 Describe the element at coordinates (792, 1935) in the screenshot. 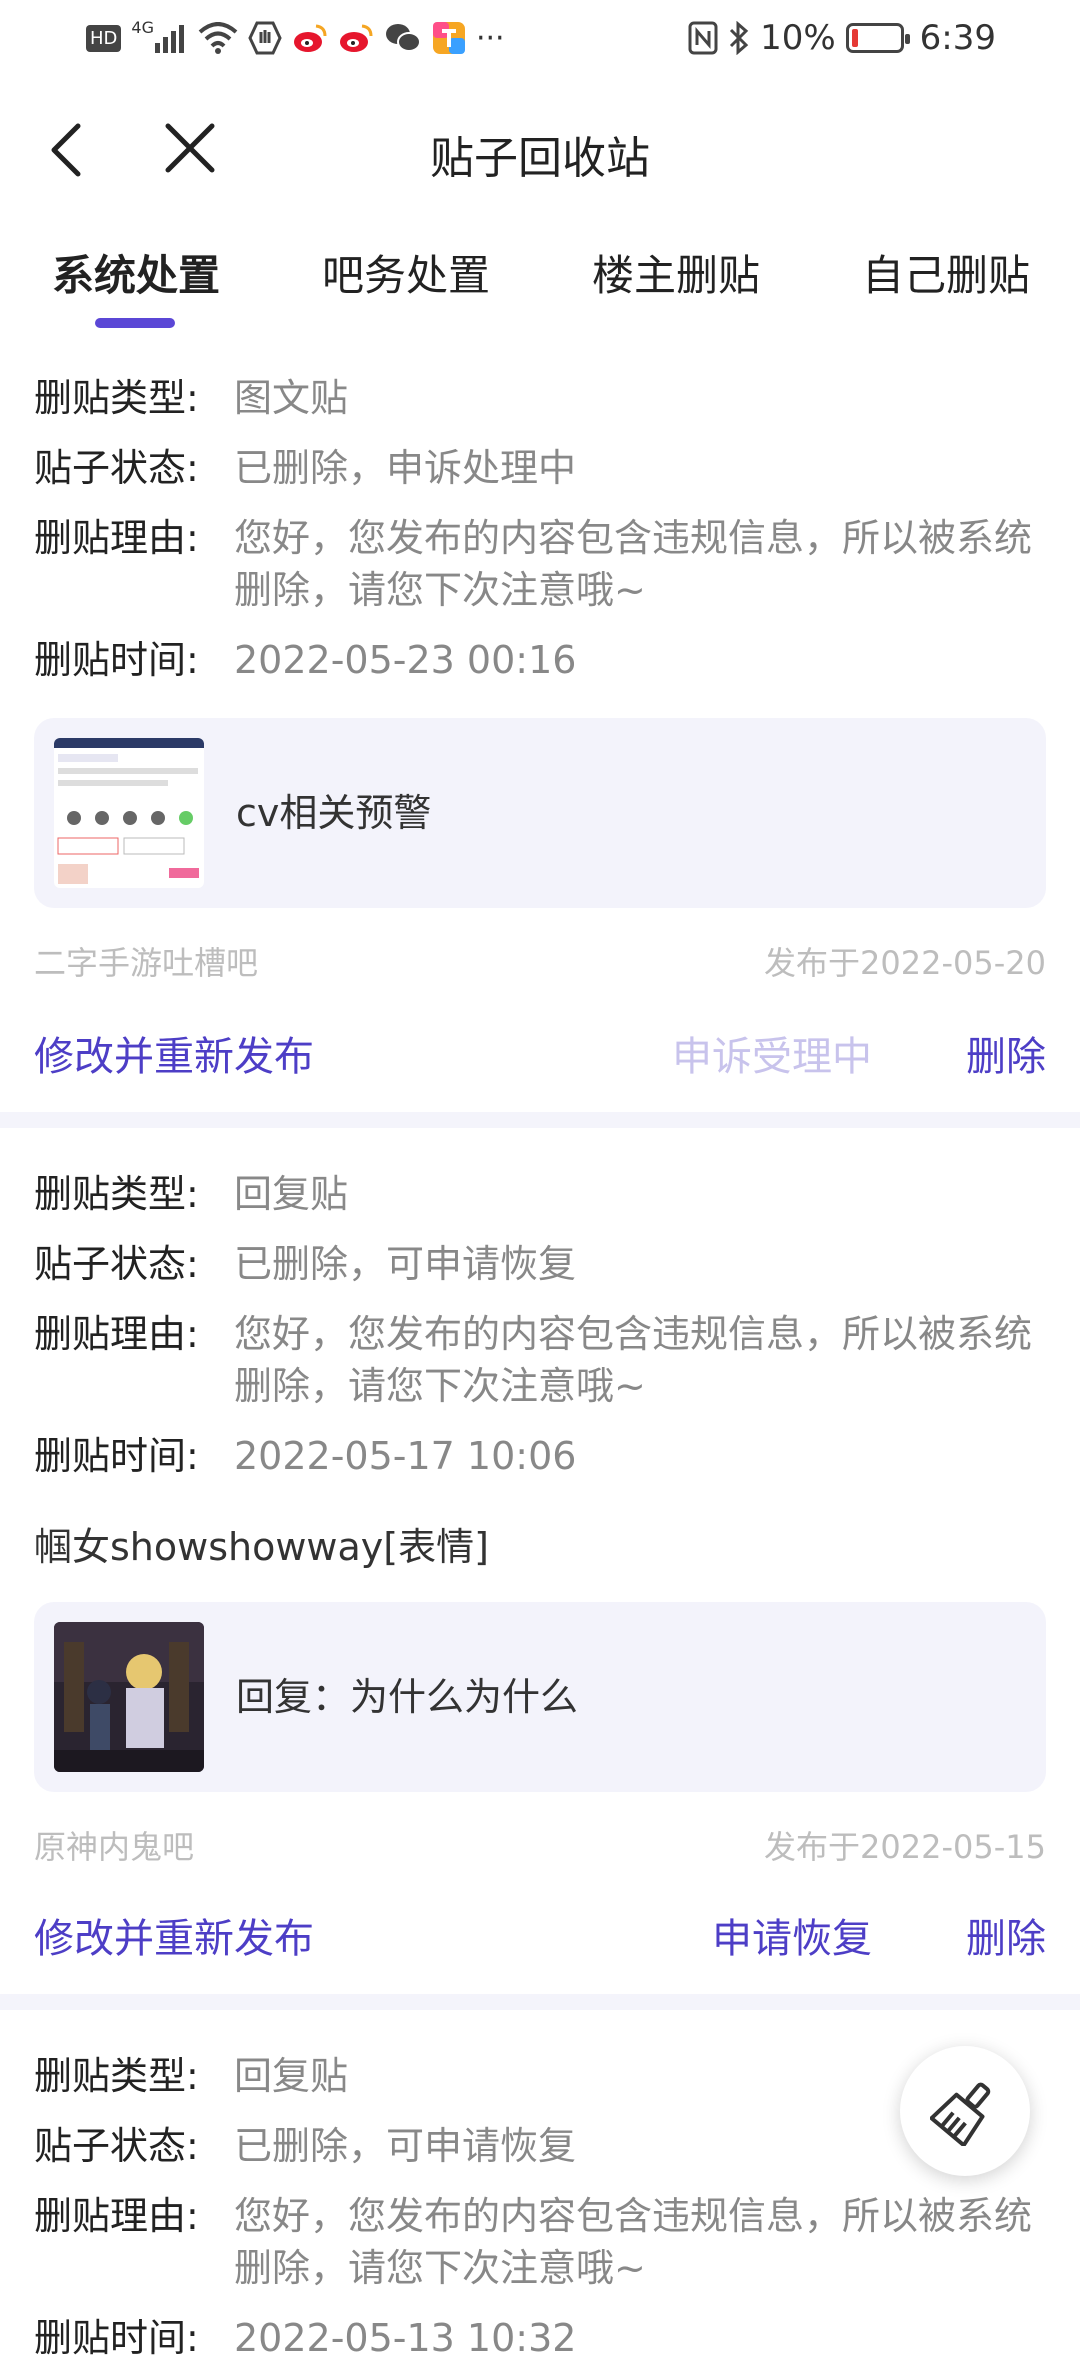

I see `request-restore-button: 申请恢复` at that location.